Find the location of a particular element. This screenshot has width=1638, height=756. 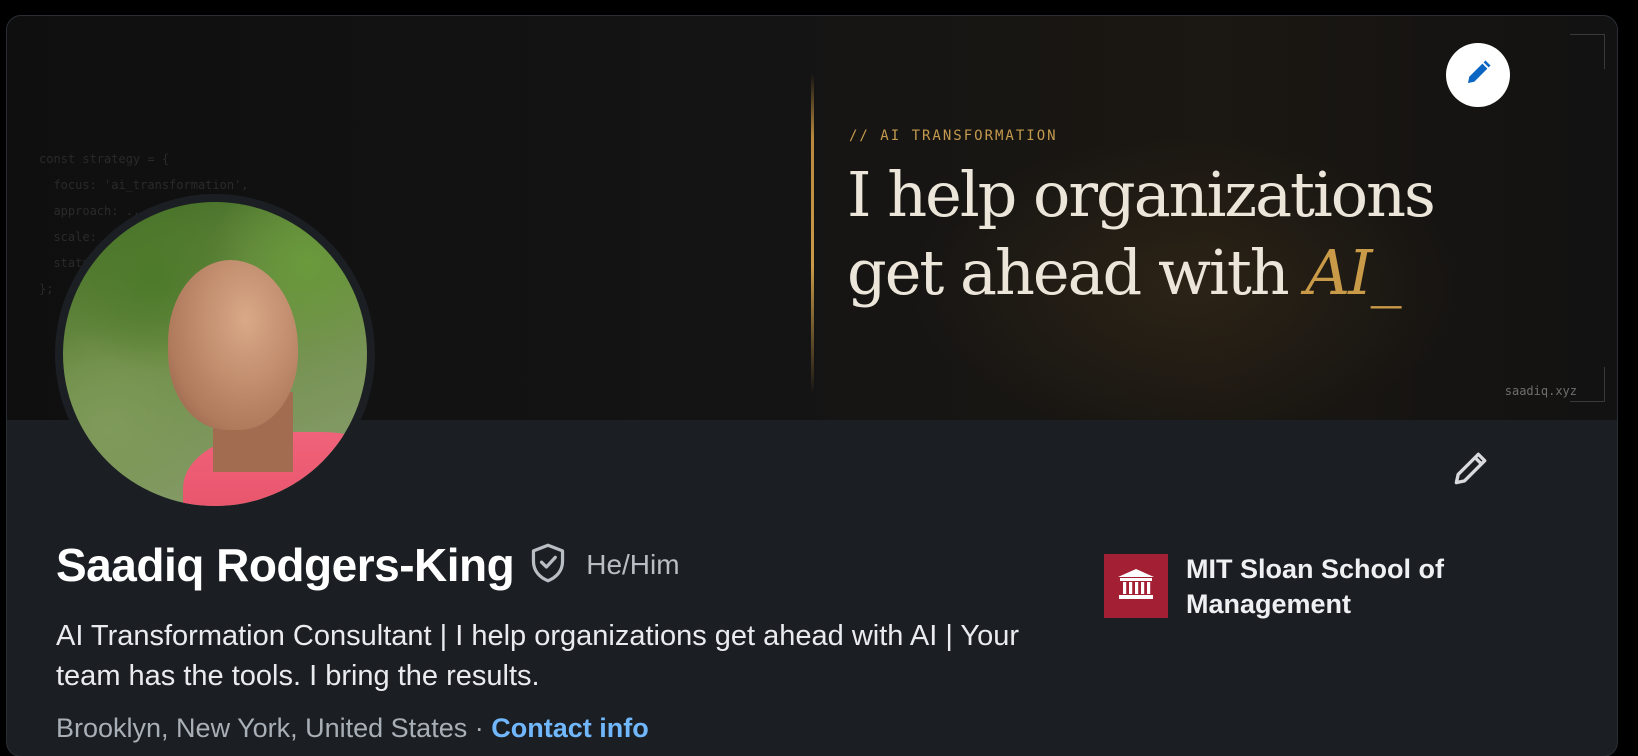

edit-profile-button is located at coordinates (1471, 470).